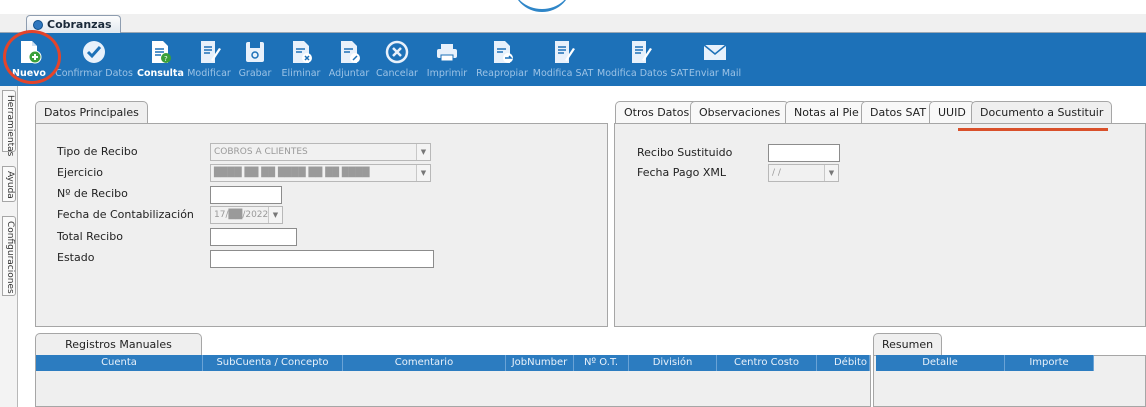  I want to click on check-circle-icon, so click(94, 52).